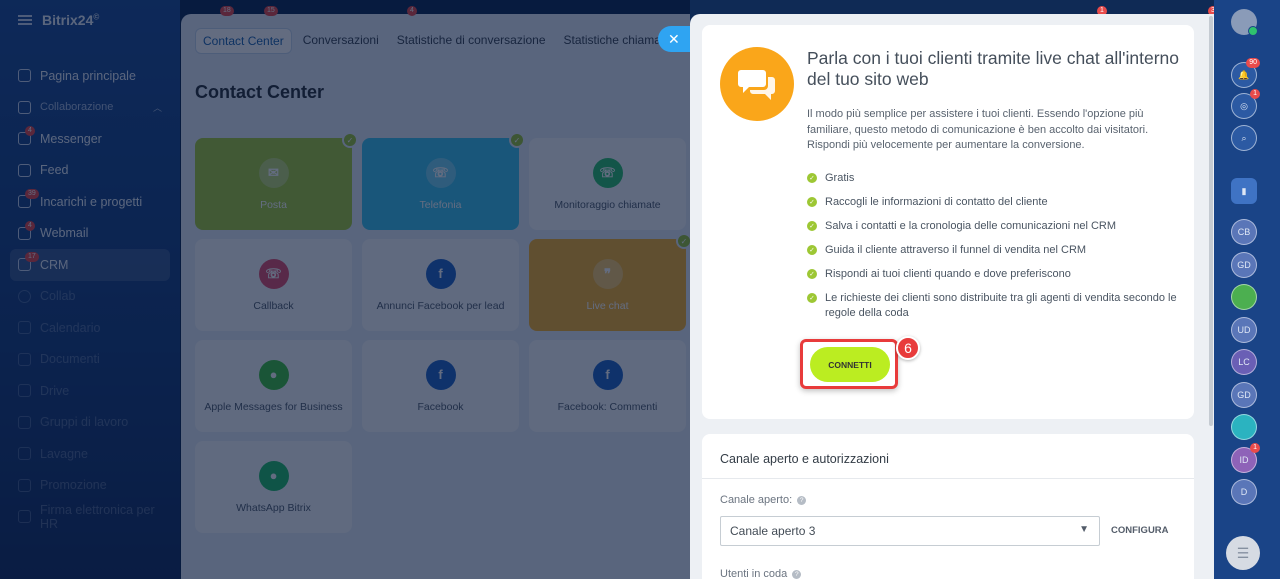 The width and height of the screenshot is (1280, 579). I want to click on channel-tile: ☏ Callback, so click(273, 285).